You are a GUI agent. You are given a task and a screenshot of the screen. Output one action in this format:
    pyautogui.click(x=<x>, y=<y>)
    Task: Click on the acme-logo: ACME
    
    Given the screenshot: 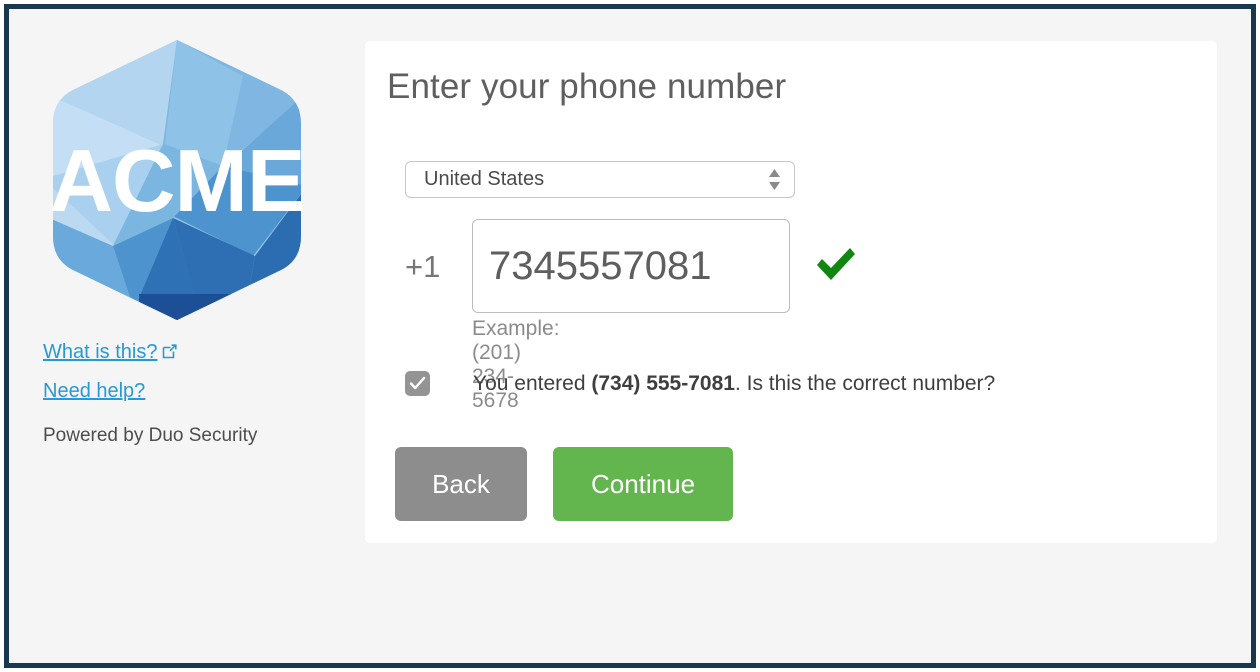 What is the action you would take?
    pyautogui.click(x=177, y=180)
    